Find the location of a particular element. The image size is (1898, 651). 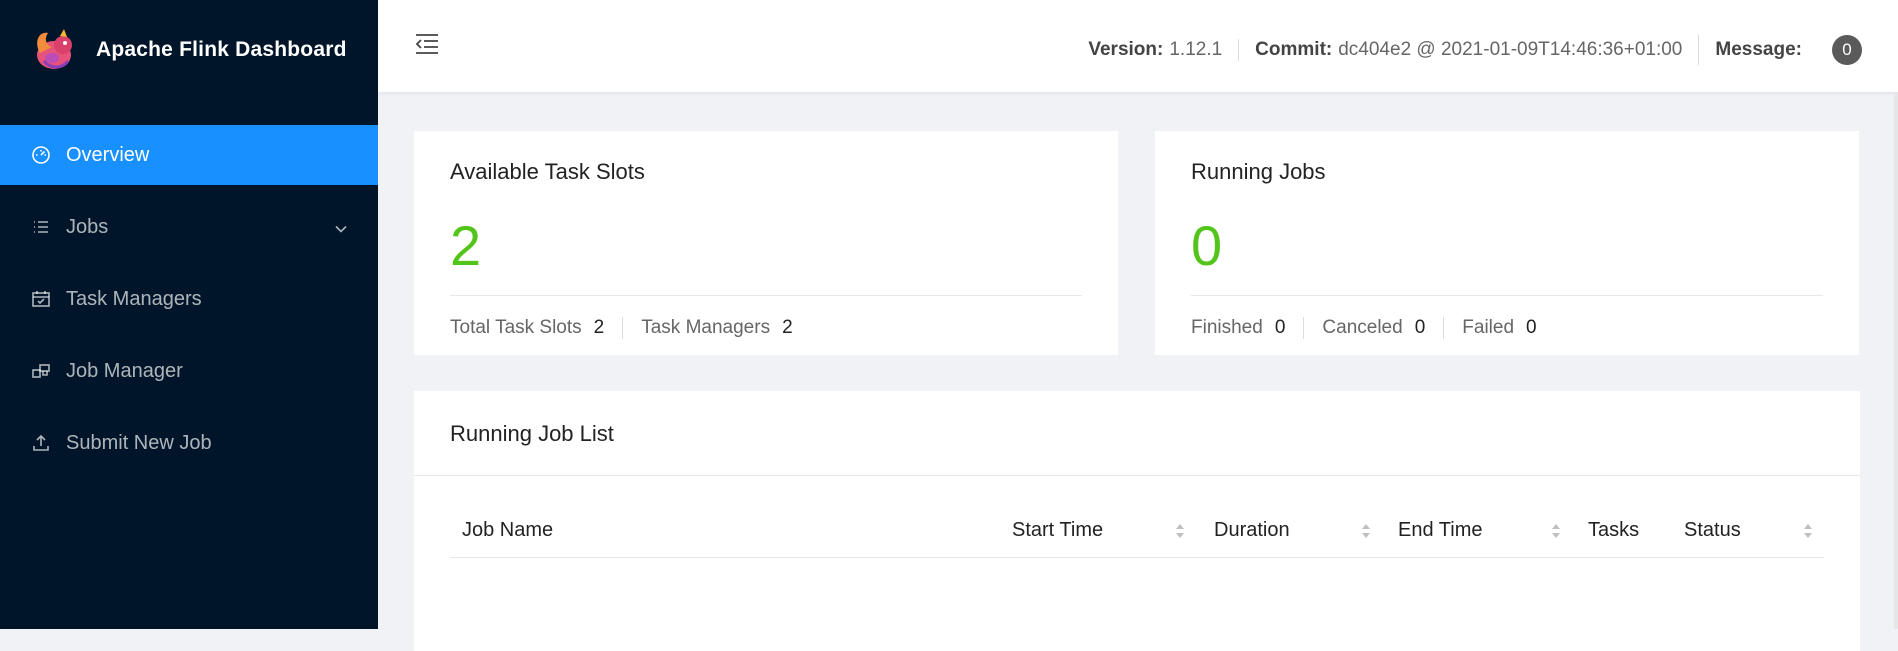

column-header-start-time: Start Time is located at coordinates (1057, 530).